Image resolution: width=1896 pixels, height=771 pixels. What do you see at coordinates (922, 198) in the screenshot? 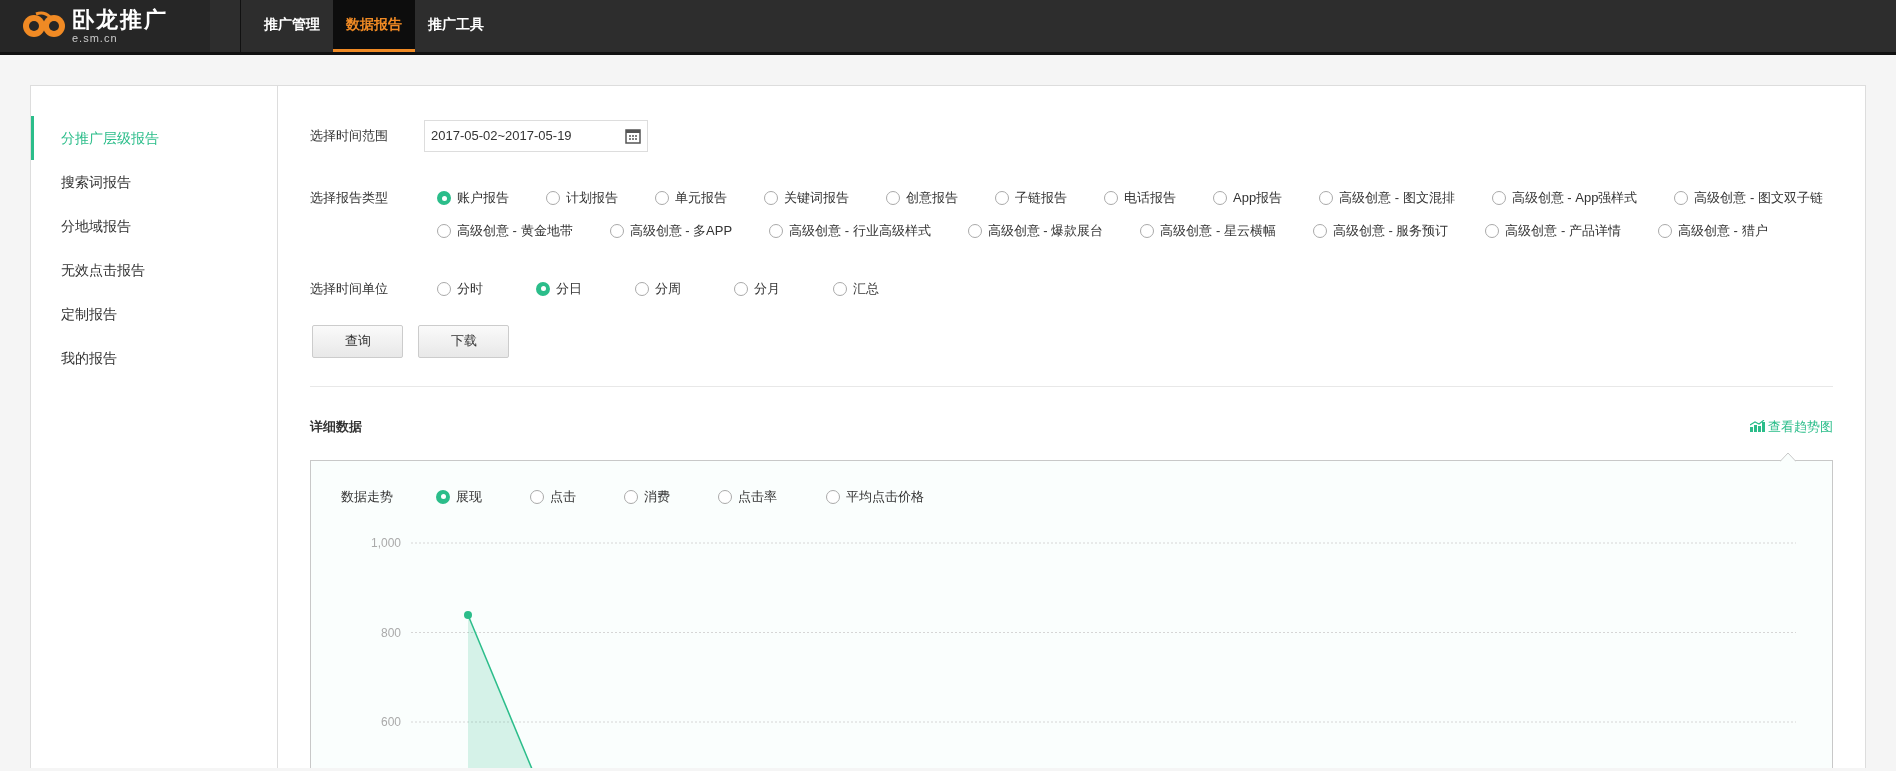
I see `radio-option: 创意报告` at bounding box center [922, 198].